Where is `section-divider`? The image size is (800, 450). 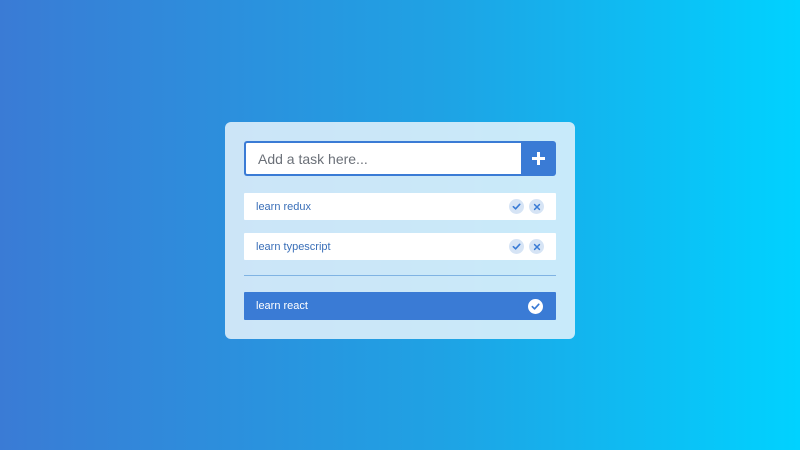 section-divider is located at coordinates (400, 275).